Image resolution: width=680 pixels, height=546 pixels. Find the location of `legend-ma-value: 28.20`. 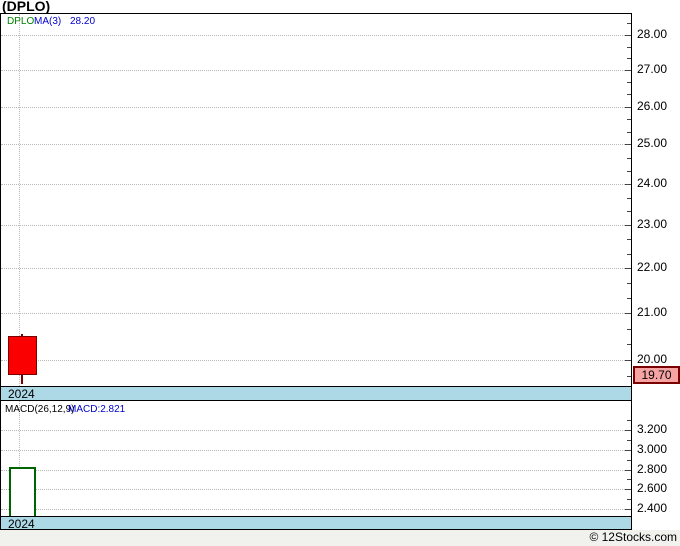

legend-ma-value: 28.20 is located at coordinates (83, 21).